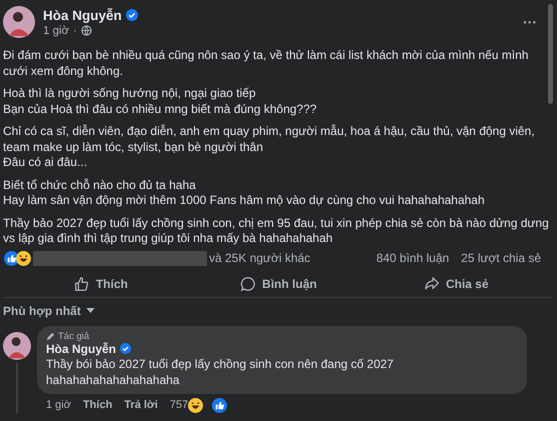  What do you see at coordinates (530, 22) in the screenshot?
I see `more-options-button: ···` at bounding box center [530, 22].